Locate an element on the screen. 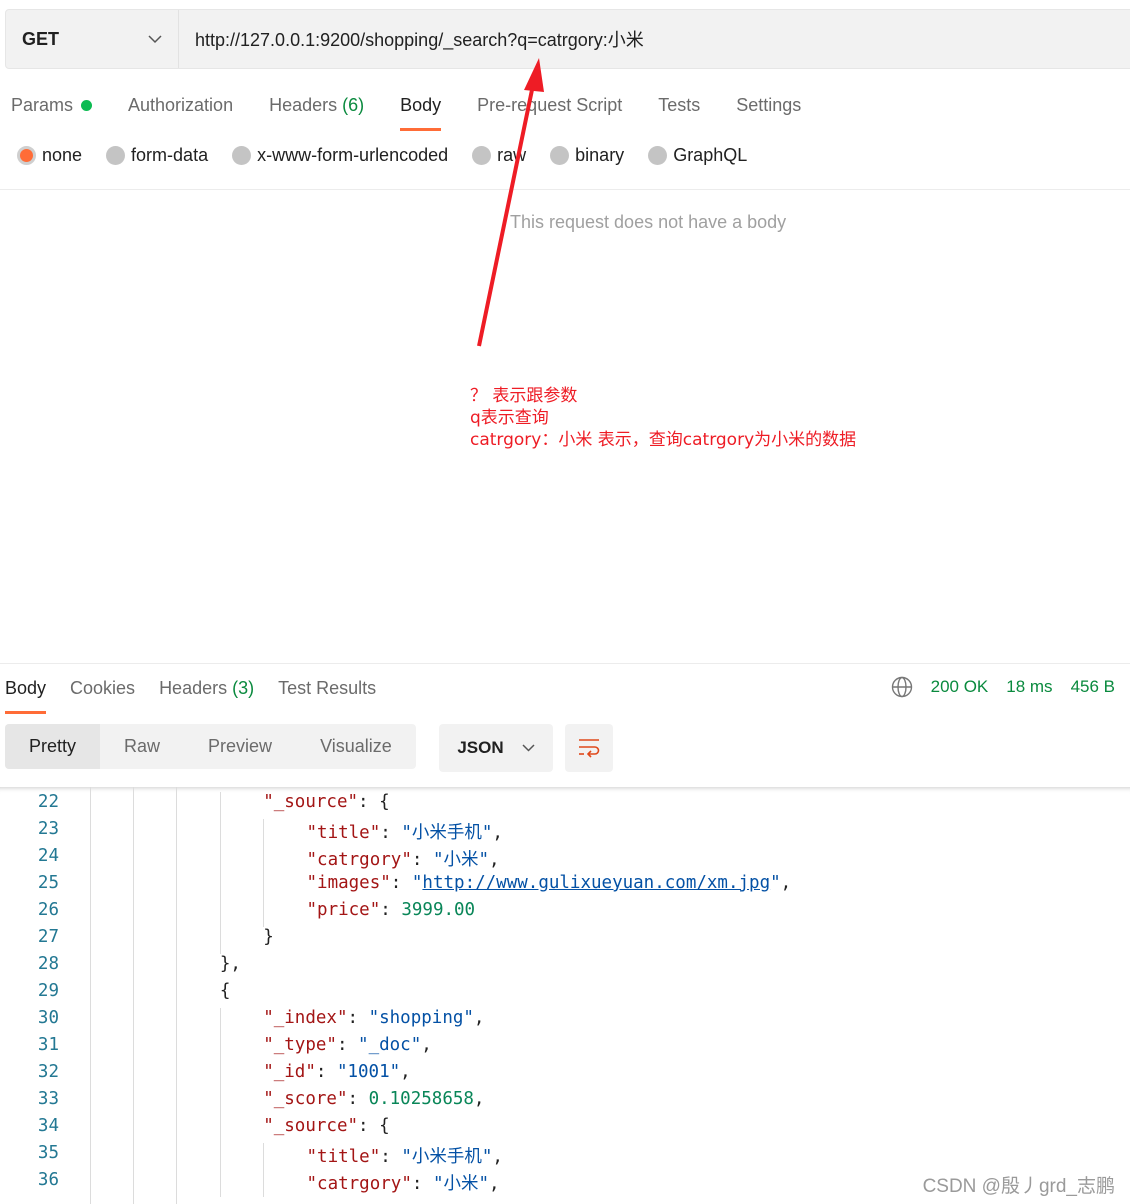 The image size is (1130, 1204). response-tabs: Body Cookies Headers (3) Test Results is located at coordinates (202, 691).